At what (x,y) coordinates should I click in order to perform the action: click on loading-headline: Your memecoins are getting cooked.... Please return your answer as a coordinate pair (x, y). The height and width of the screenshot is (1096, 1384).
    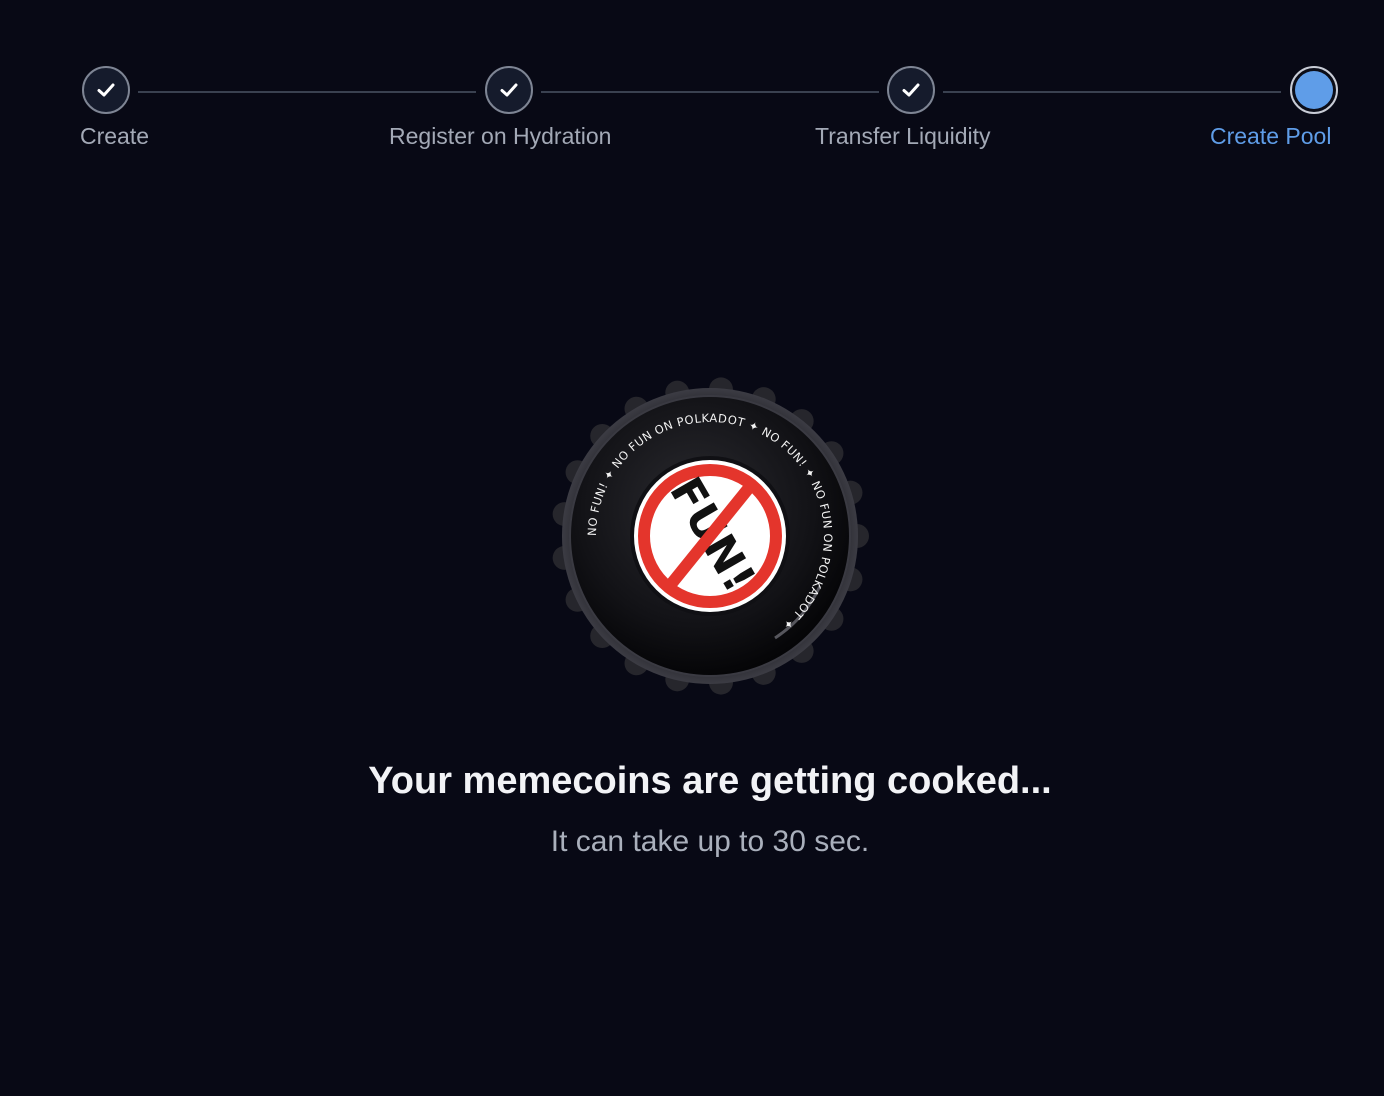
    Looking at the image, I should click on (710, 781).